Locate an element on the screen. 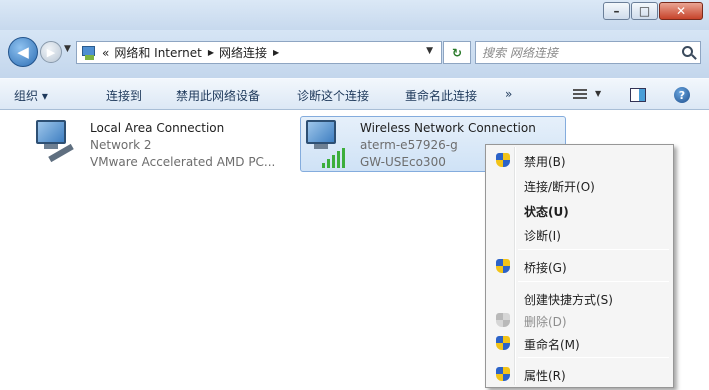  menu-item-label: 重命名(M) is located at coordinates (552, 345).